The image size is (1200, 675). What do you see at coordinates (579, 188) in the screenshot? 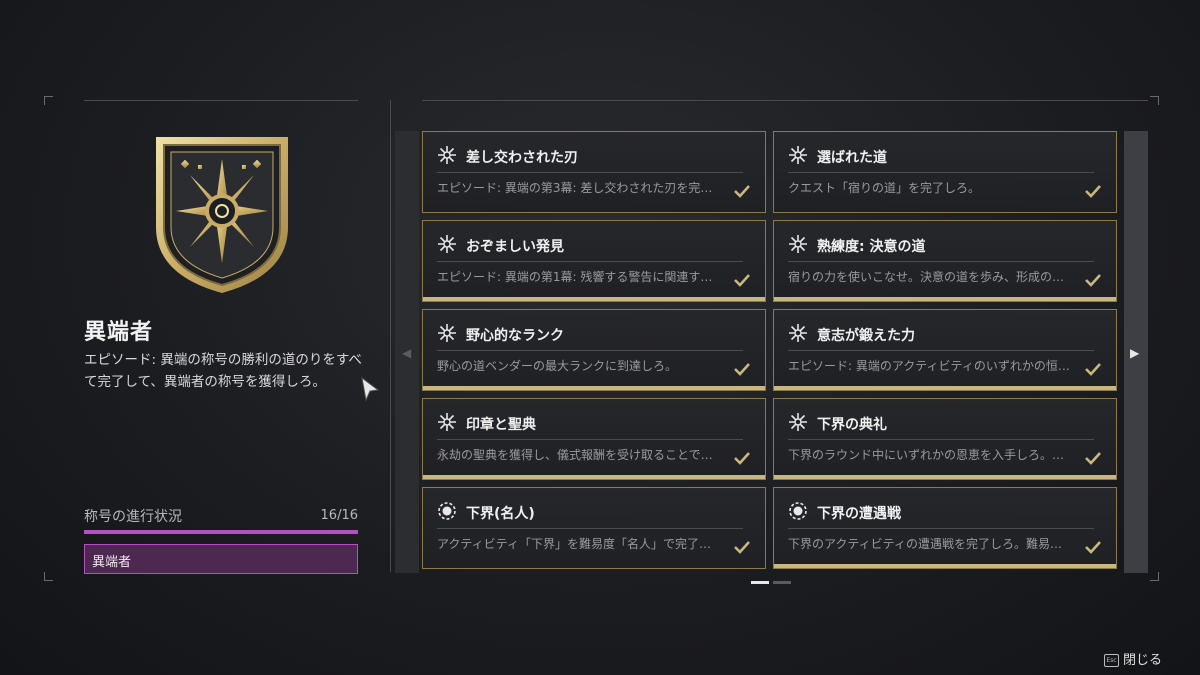
I see `triumph-description: エピソード: 異端の第3幕: 差し交わされた刃を完了しろ。` at bounding box center [579, 188].